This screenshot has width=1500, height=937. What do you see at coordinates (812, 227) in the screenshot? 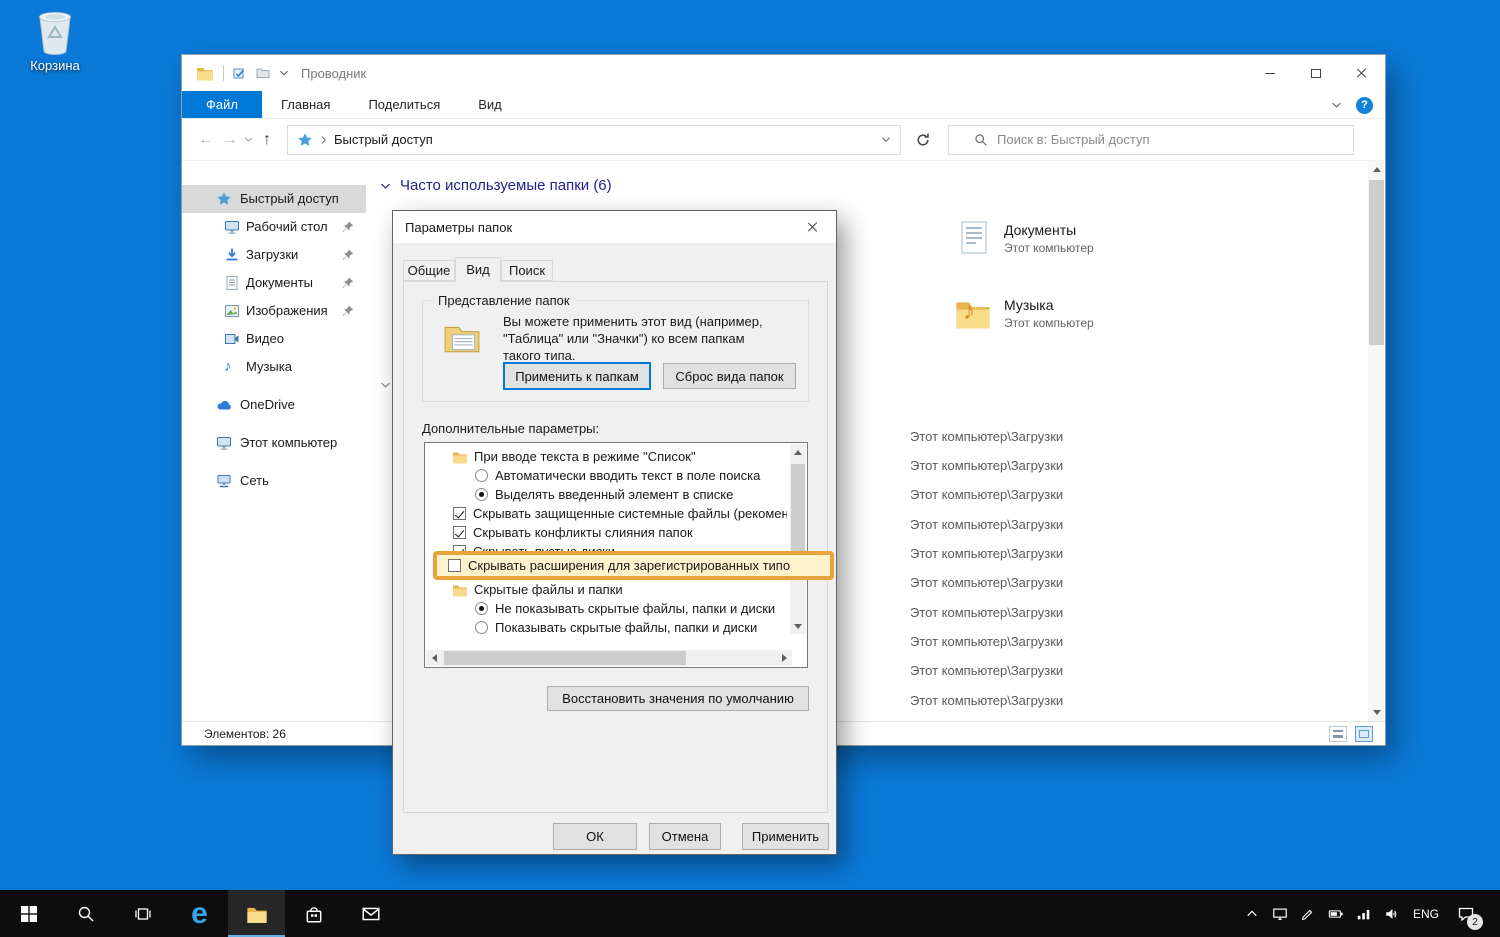
I see `dialog-close-button` at bounding box center [812, 227].